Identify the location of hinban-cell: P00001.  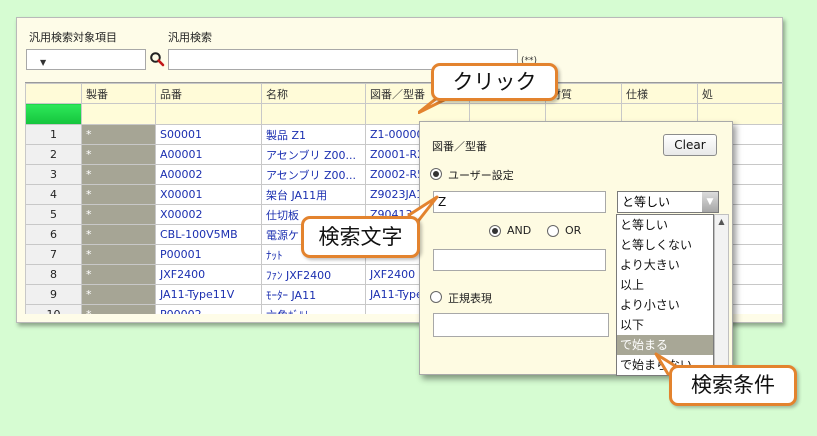
(208, 254).